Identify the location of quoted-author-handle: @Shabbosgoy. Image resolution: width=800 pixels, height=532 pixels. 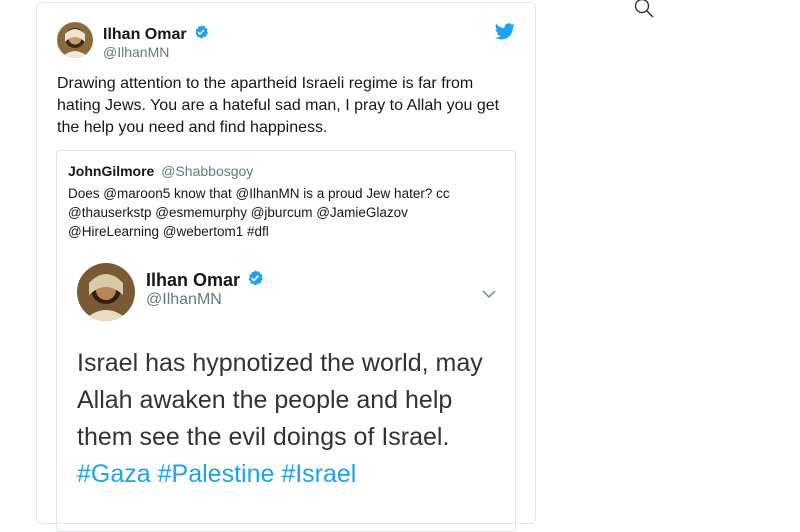
(207, 171).